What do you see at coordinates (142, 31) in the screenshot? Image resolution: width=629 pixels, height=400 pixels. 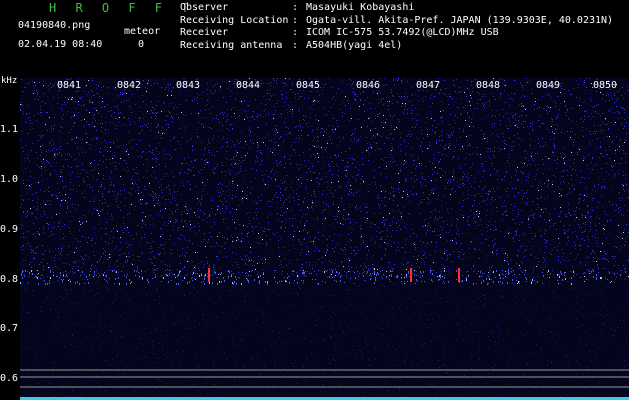 I see `meteor-label: meteor` at bounding box center [142, 31].